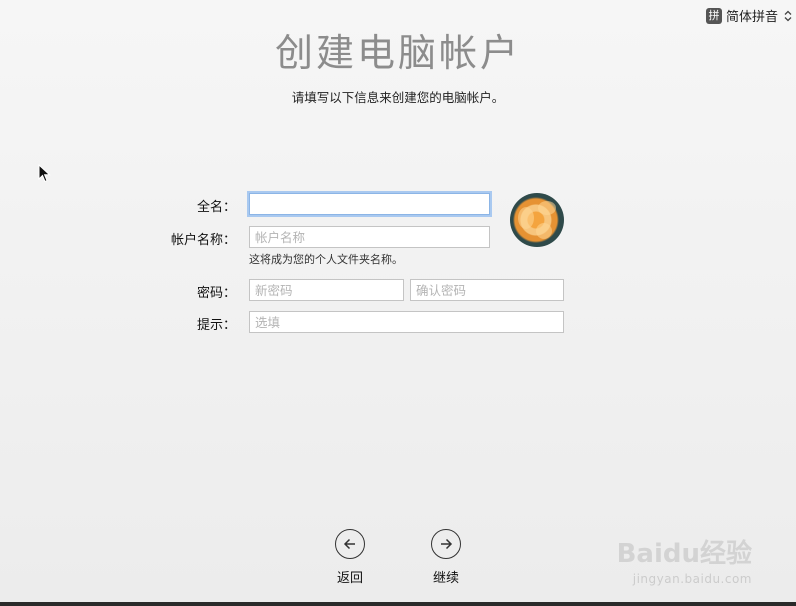  What do you see at coordinates (537, 220) in the screenshot?
I see `user-avatar-picture` at bounding box center [537, 220].